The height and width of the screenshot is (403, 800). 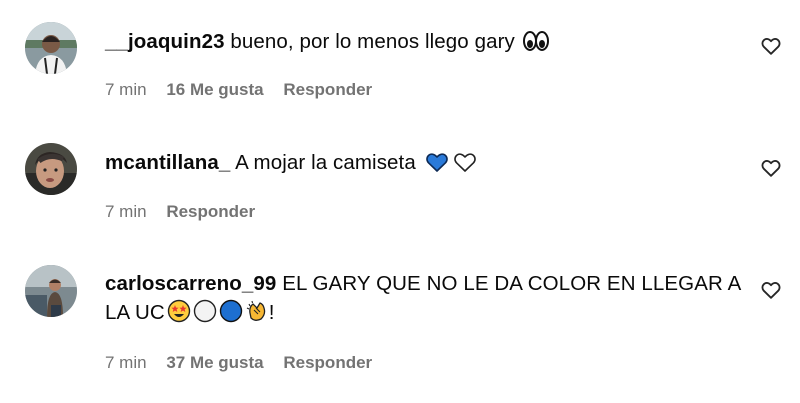 What do you see at coordinates (214, 89) in the screenshot?
I see `comment-likes: 16 Me gusta` at bounding box center [214, 89].